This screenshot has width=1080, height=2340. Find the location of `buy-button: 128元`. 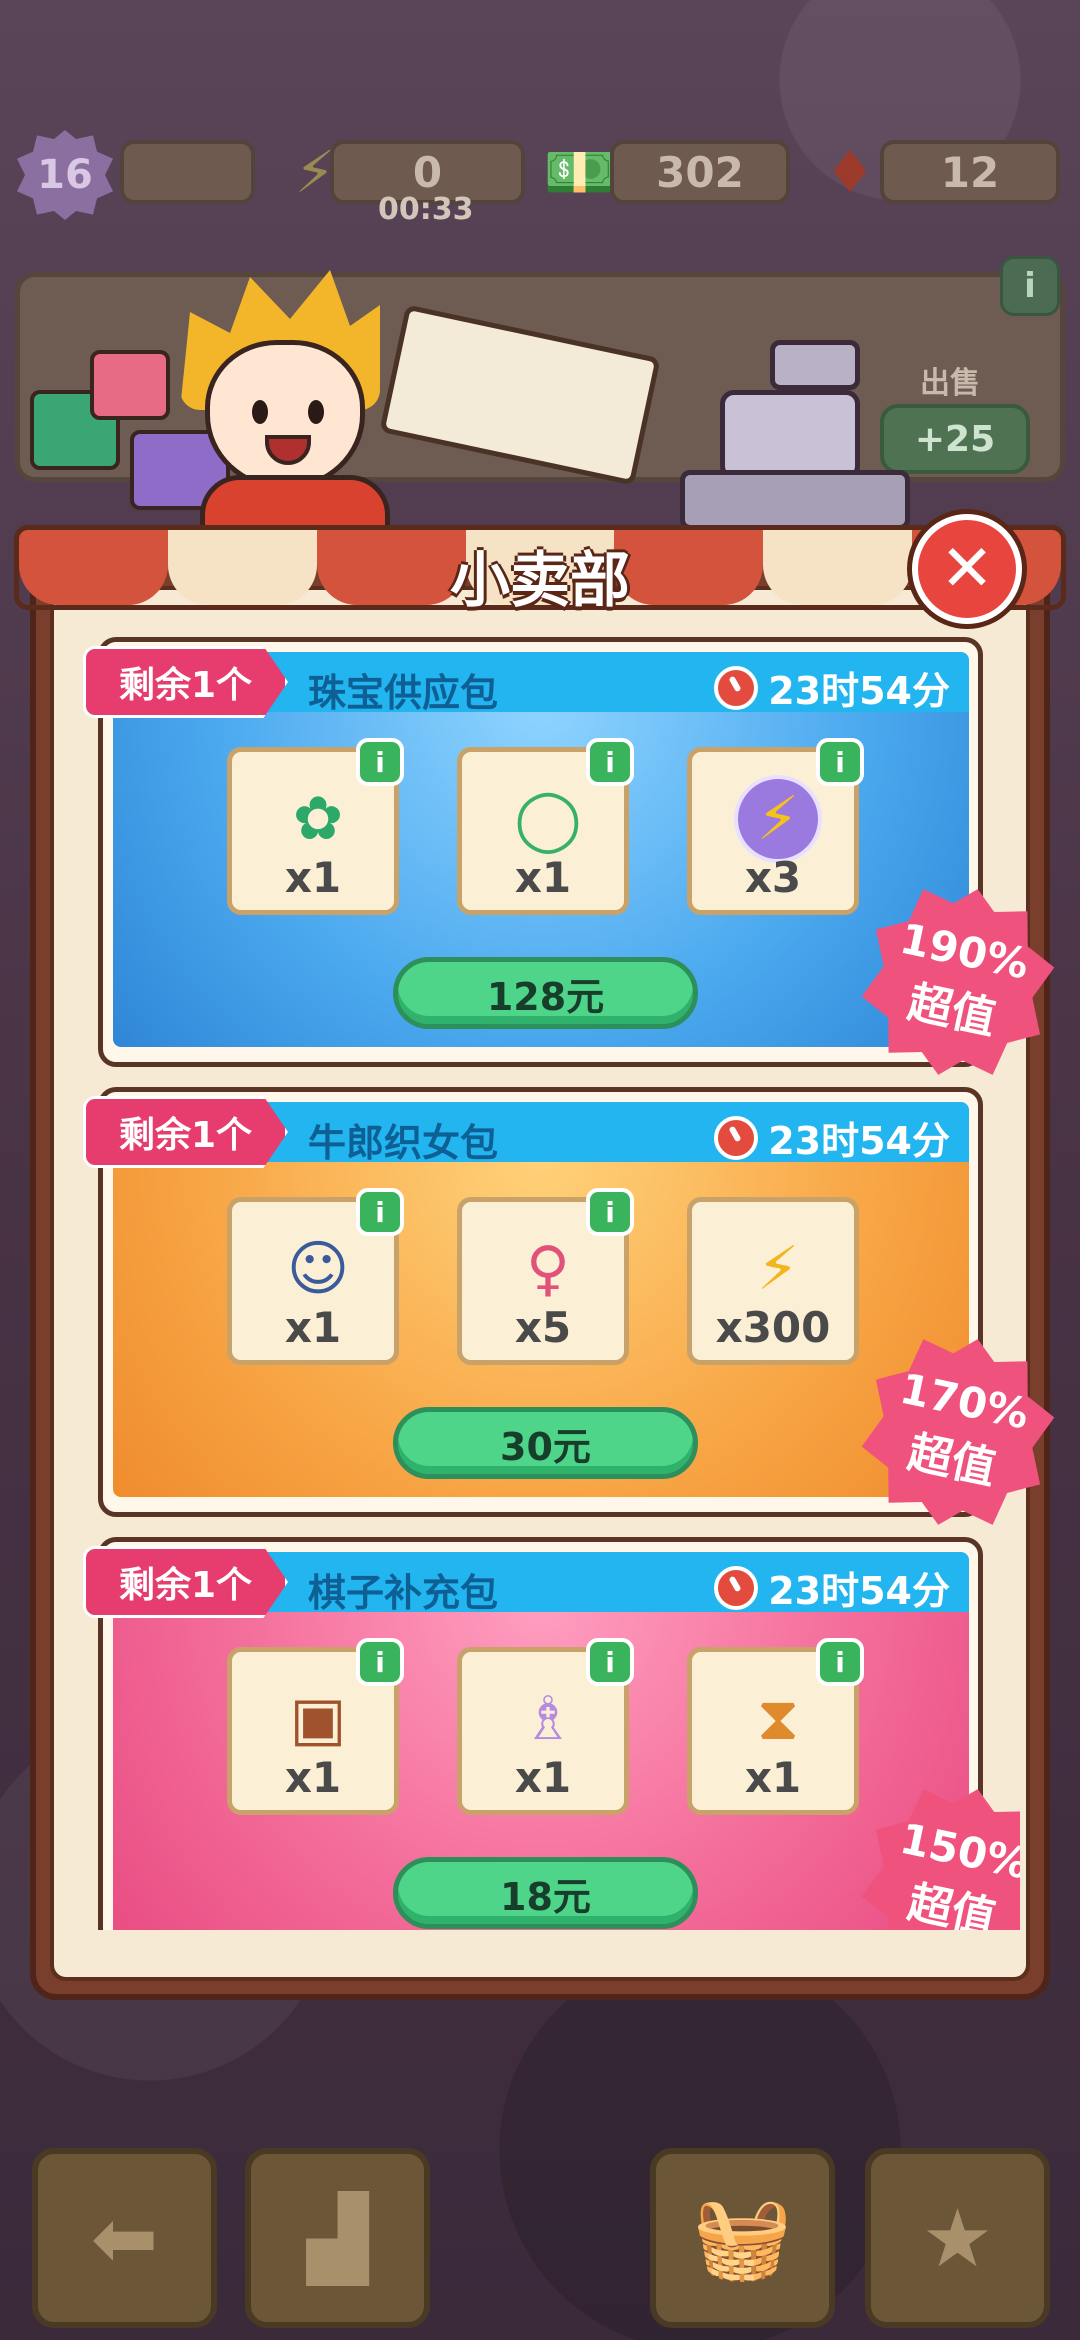

buy-button: 128元 is located at coordinates (545, 993).